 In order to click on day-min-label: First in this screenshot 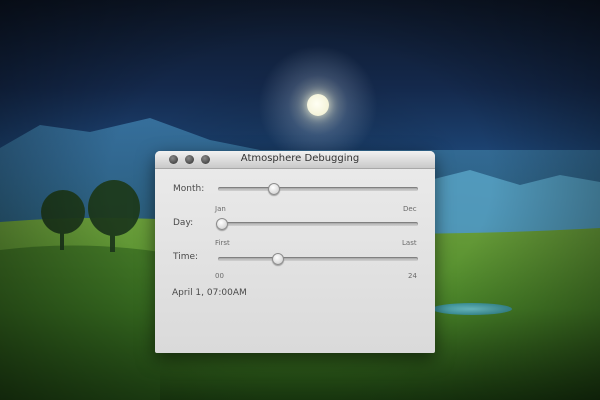, I will do `click(222, 243)`.